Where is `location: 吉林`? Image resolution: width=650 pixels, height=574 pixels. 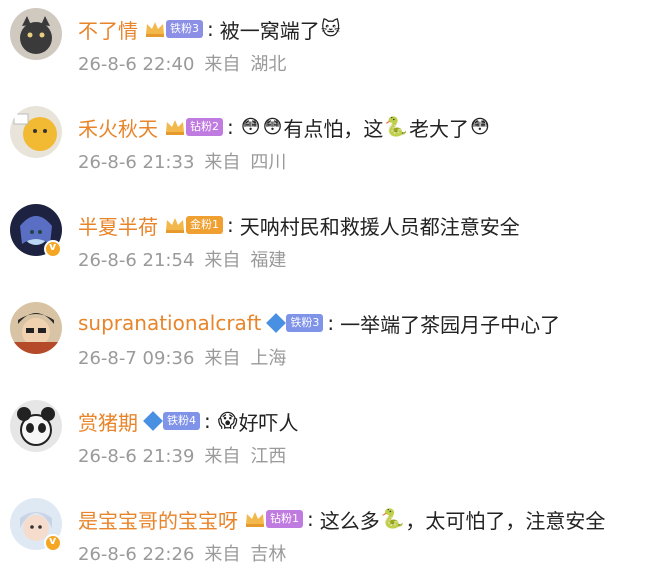
location: 吉林 is located at coordinates (268, 554).